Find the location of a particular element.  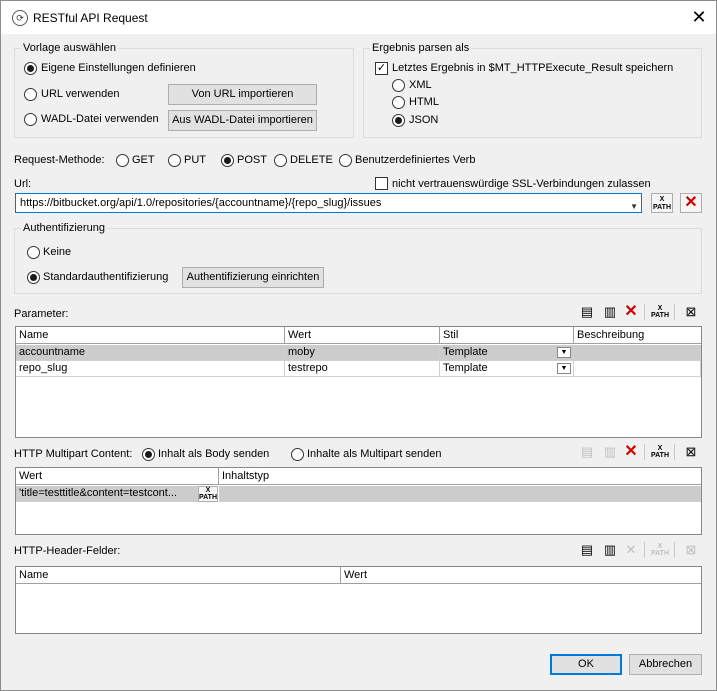

request-method-label: Request-Methode: is located at coordinates (59, 160).